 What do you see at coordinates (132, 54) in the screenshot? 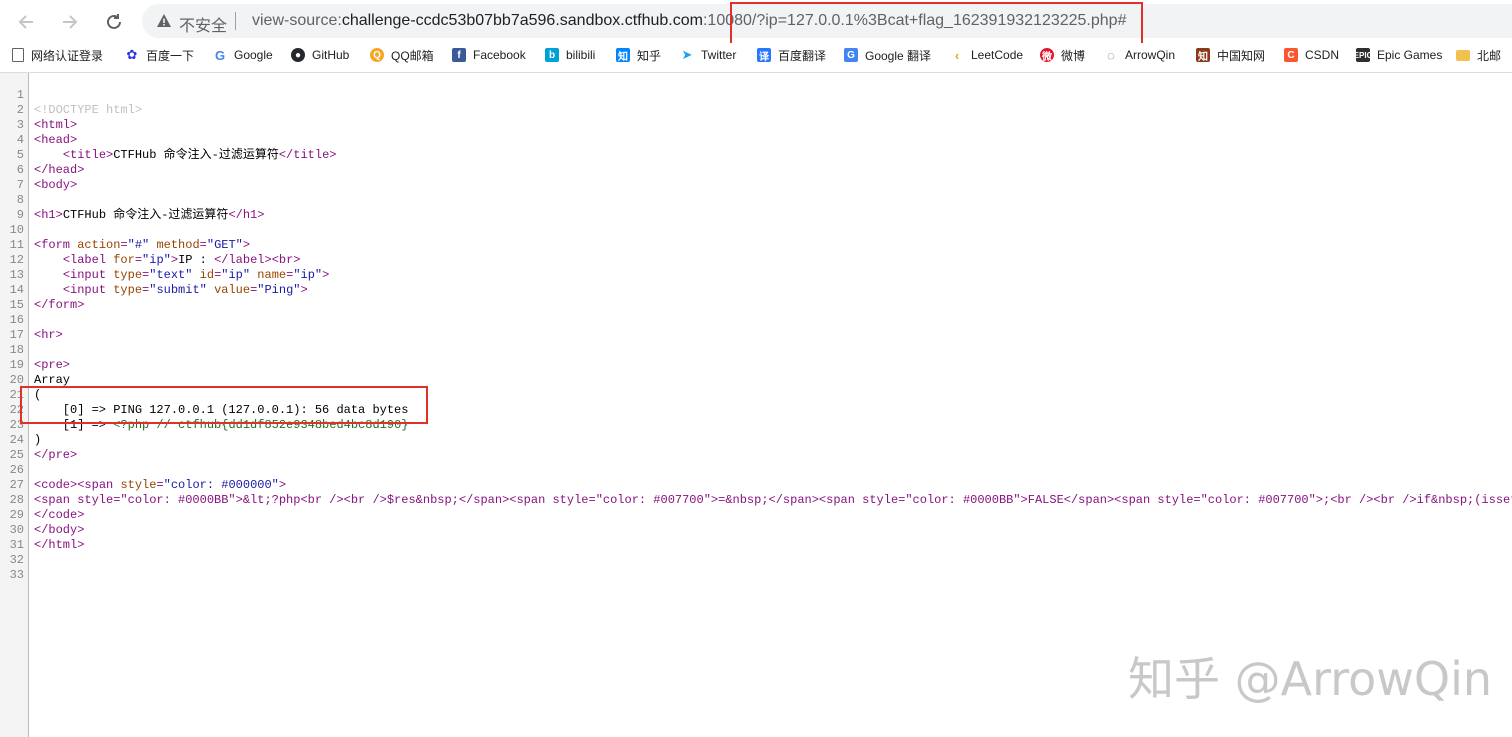
I see `baidu-icon: ✿` at bounding box center [132, 54].